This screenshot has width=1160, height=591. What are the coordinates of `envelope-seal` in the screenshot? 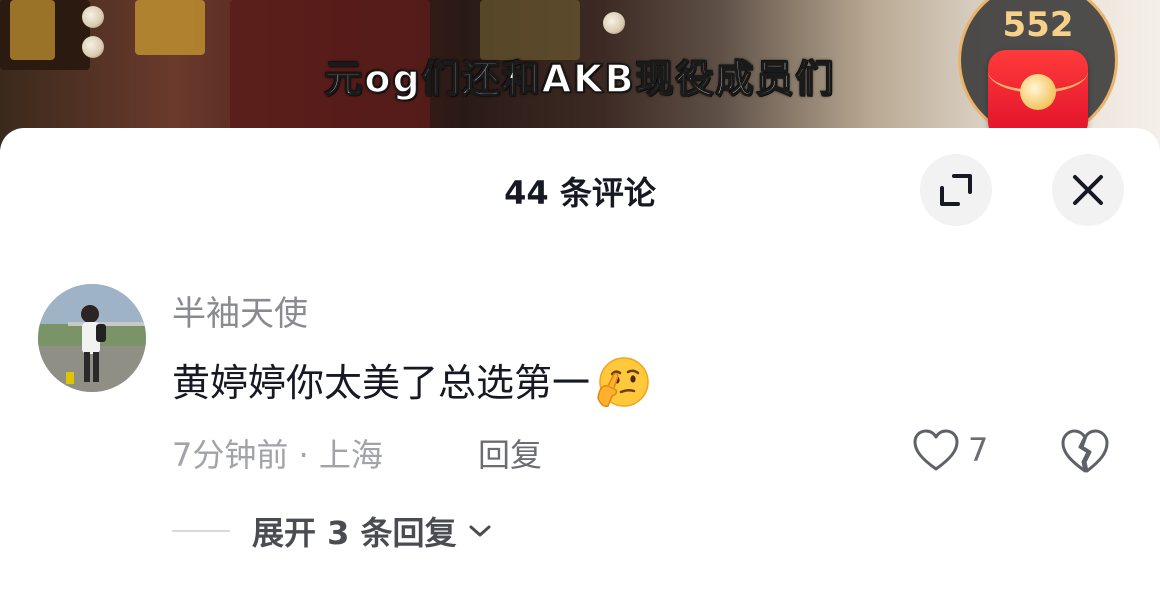 It's located at (1038, 92).